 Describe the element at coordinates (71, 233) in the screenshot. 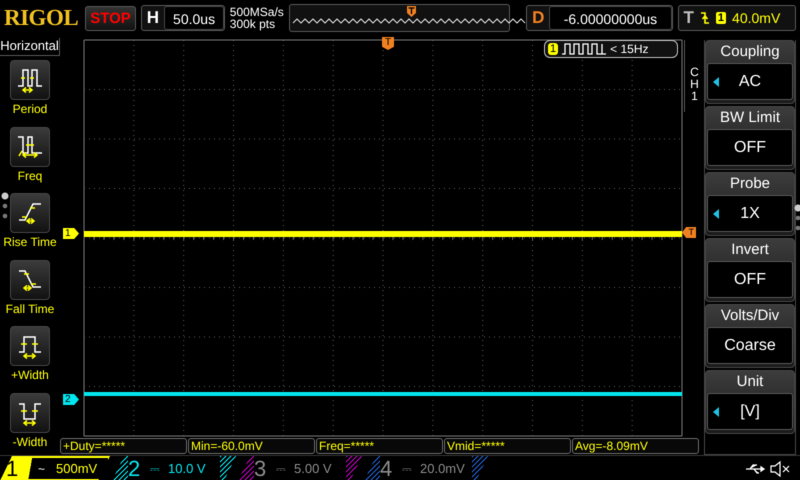

I see `channel-marker: 1` at that location.